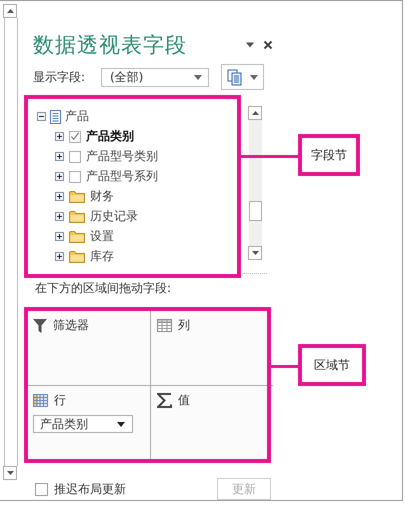  What do you see at coordinates (212, 423) in the screenshot?
I see `area-panel: 值` at bounding box center [212, 423].